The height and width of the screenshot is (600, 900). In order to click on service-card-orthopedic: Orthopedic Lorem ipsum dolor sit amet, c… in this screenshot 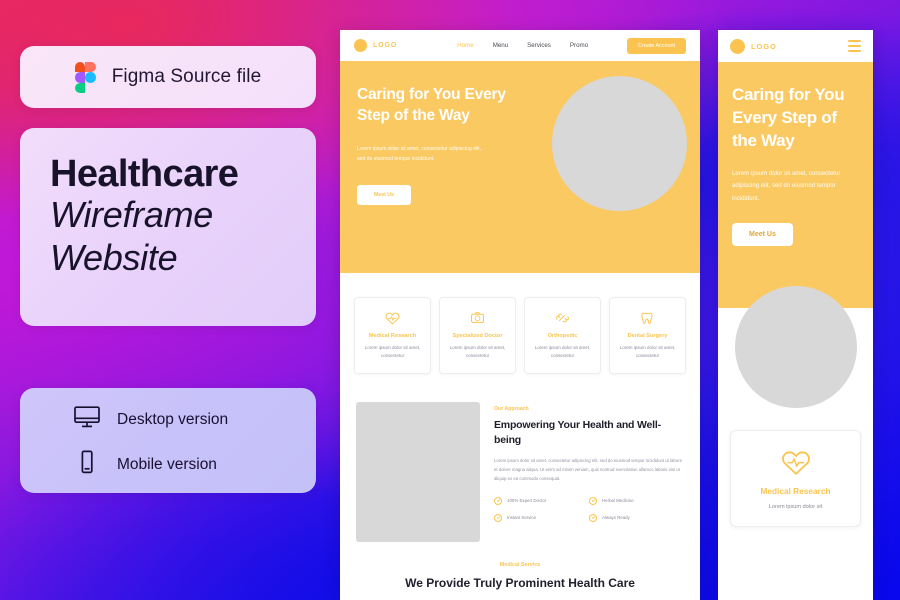, I will do `click(562, 335)`.